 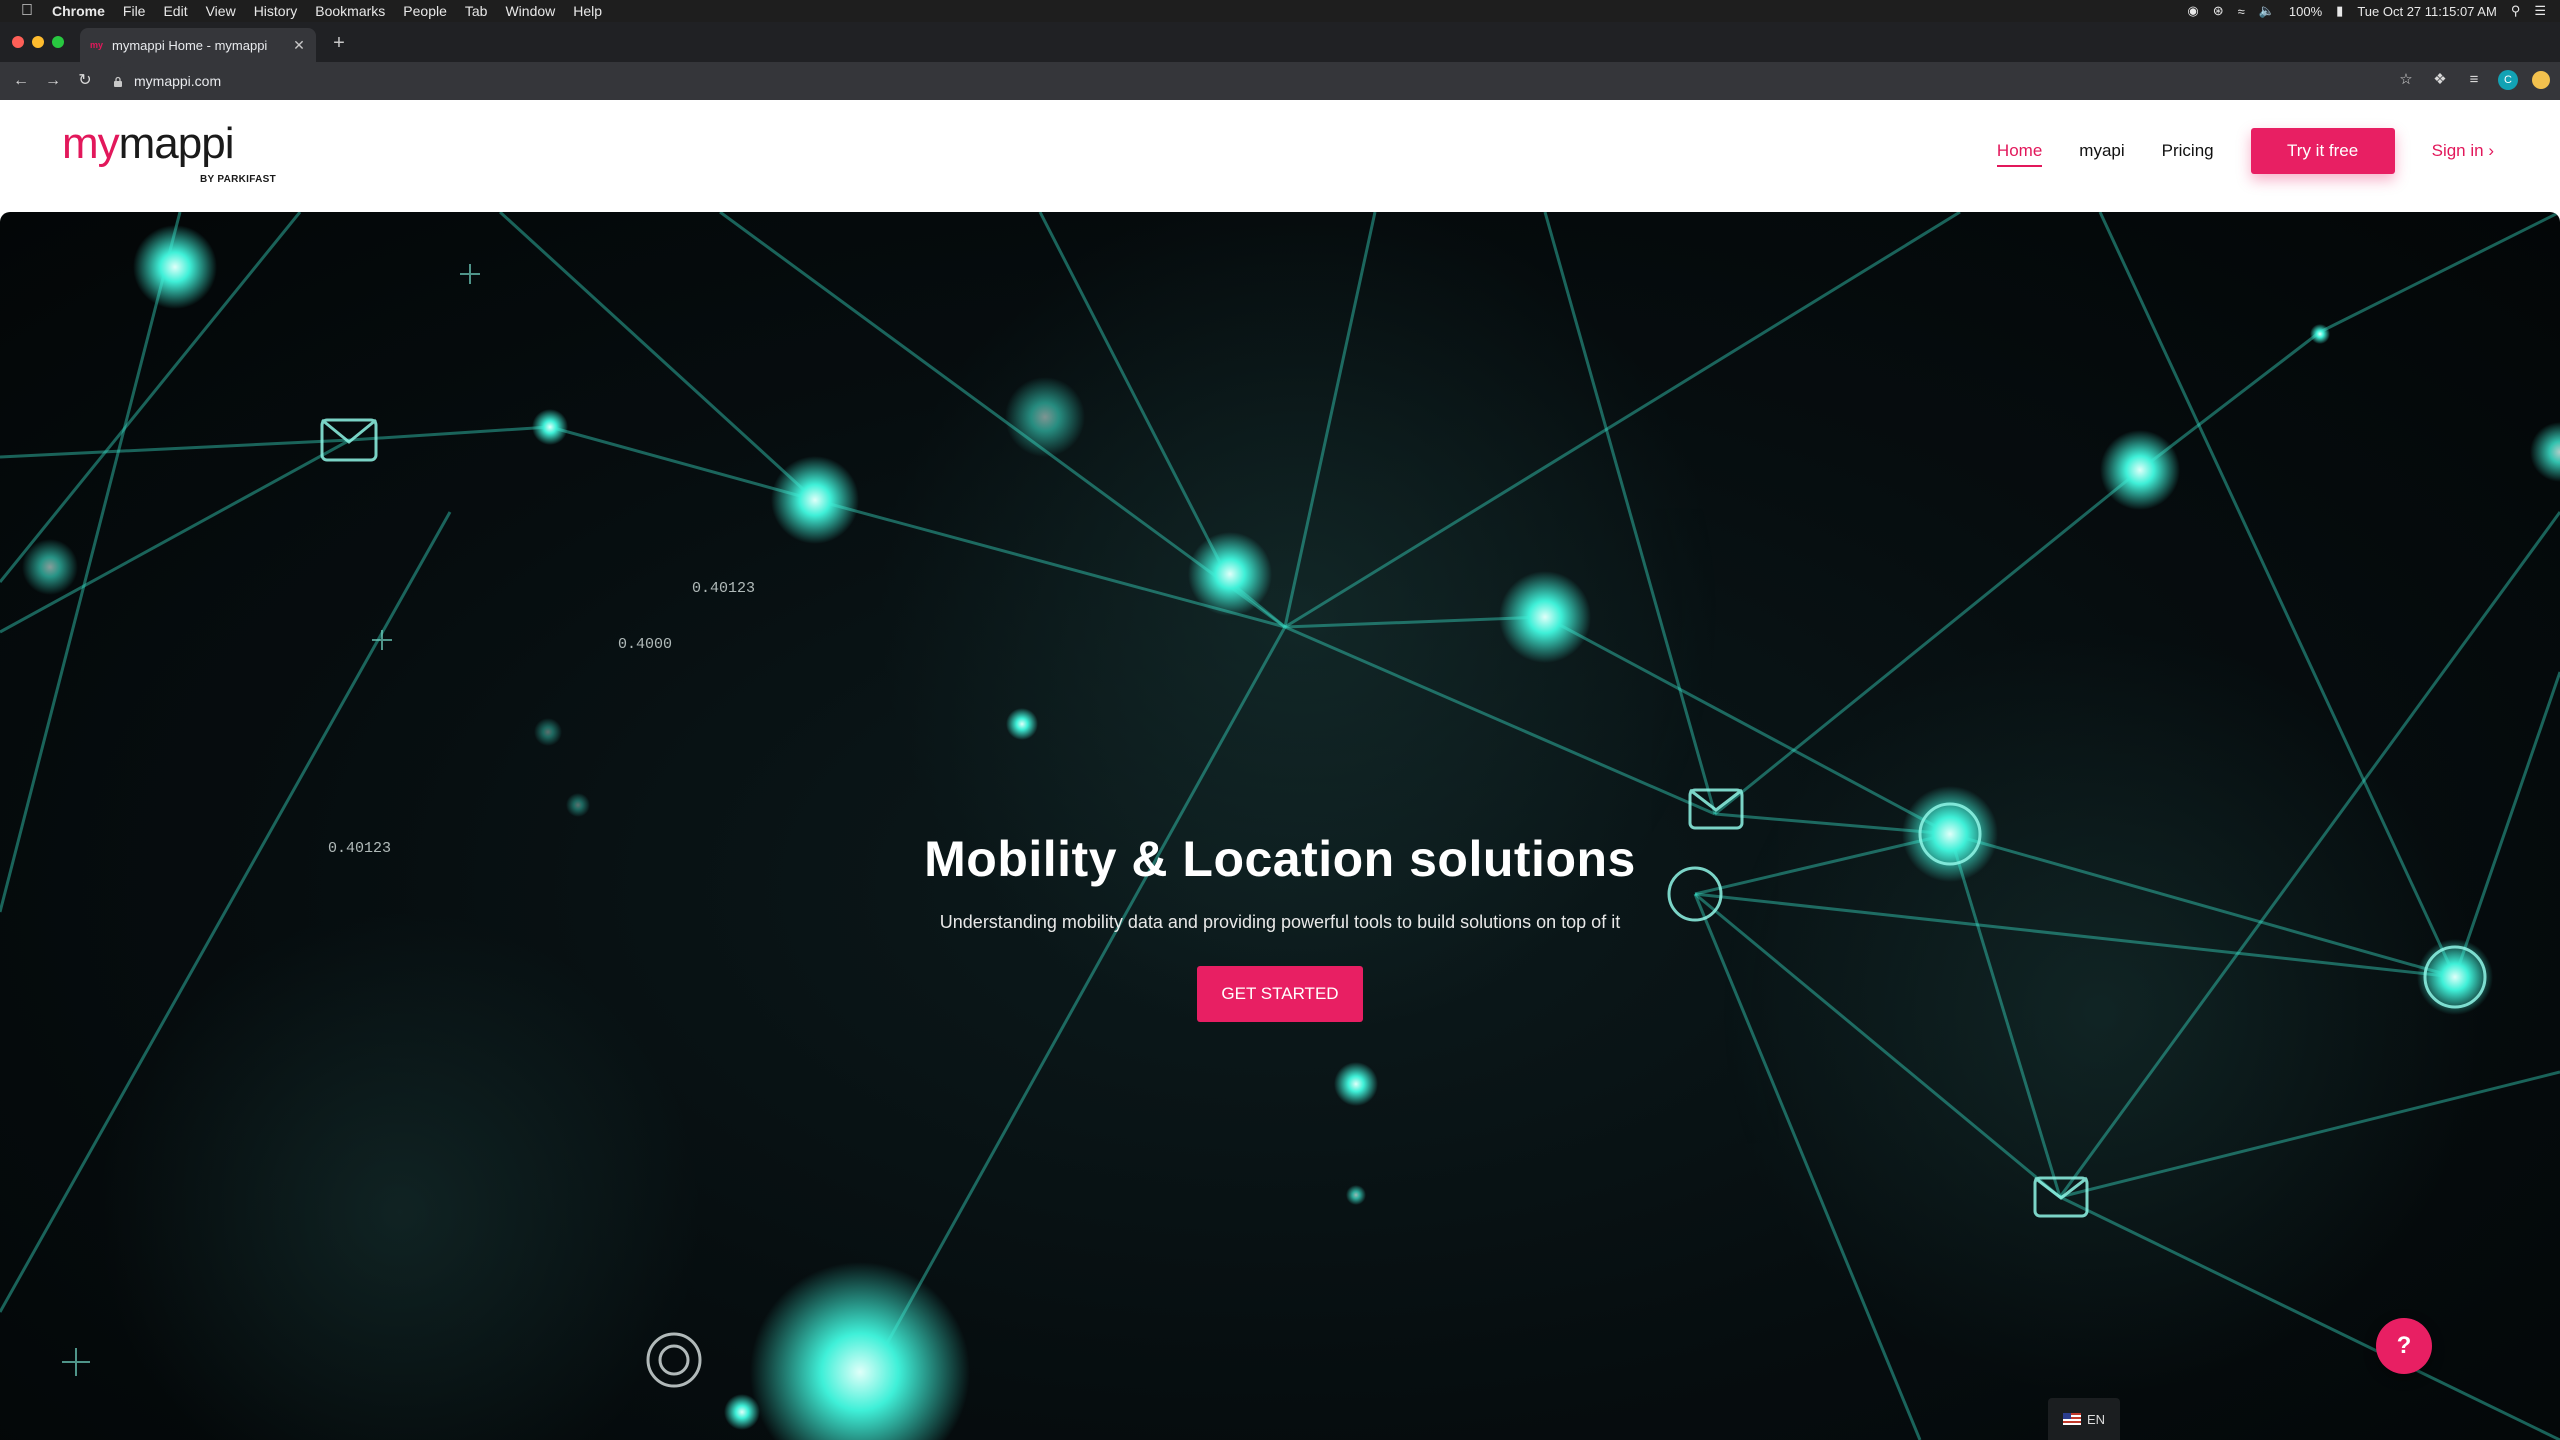 I want to click on lock-icon, so click(x=118, y=81).